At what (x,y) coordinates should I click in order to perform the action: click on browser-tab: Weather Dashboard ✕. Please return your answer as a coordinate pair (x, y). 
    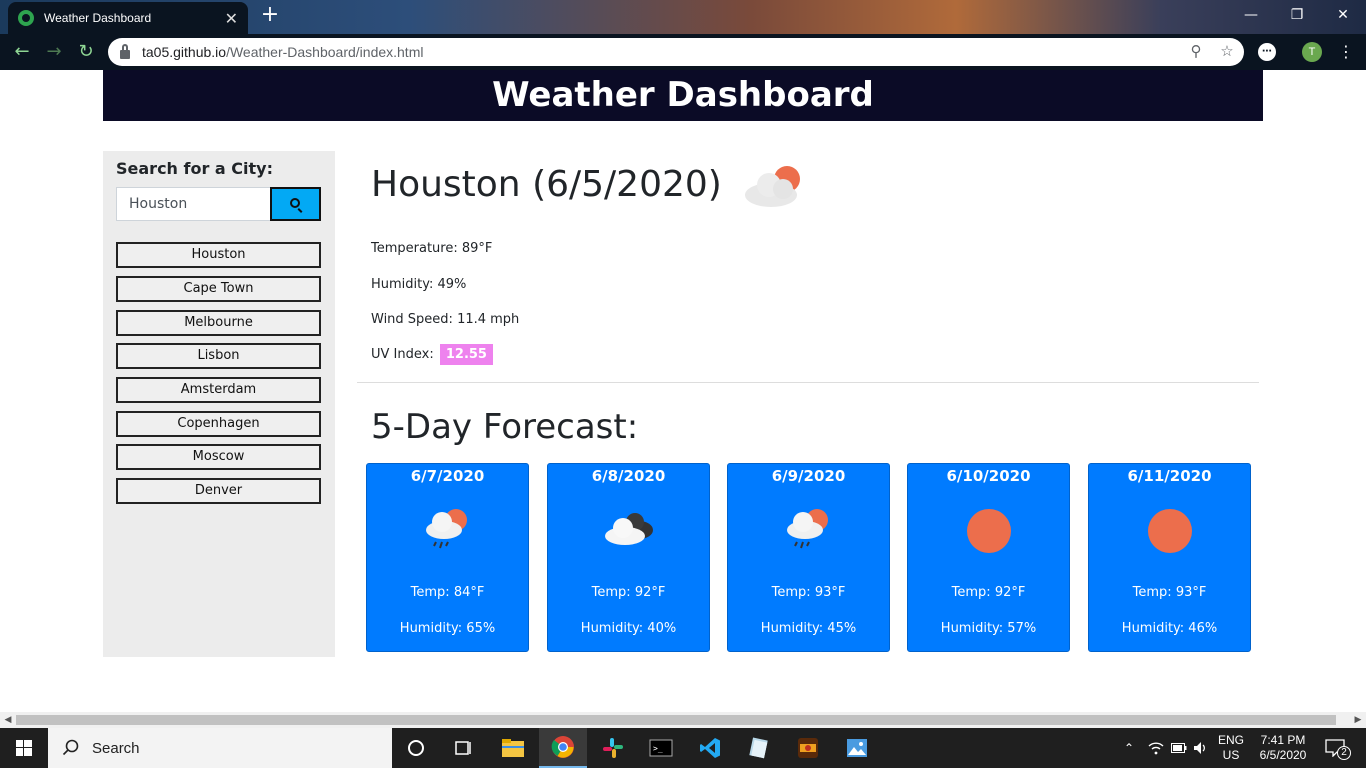
    Looking at the image, I should click on (128, 18).